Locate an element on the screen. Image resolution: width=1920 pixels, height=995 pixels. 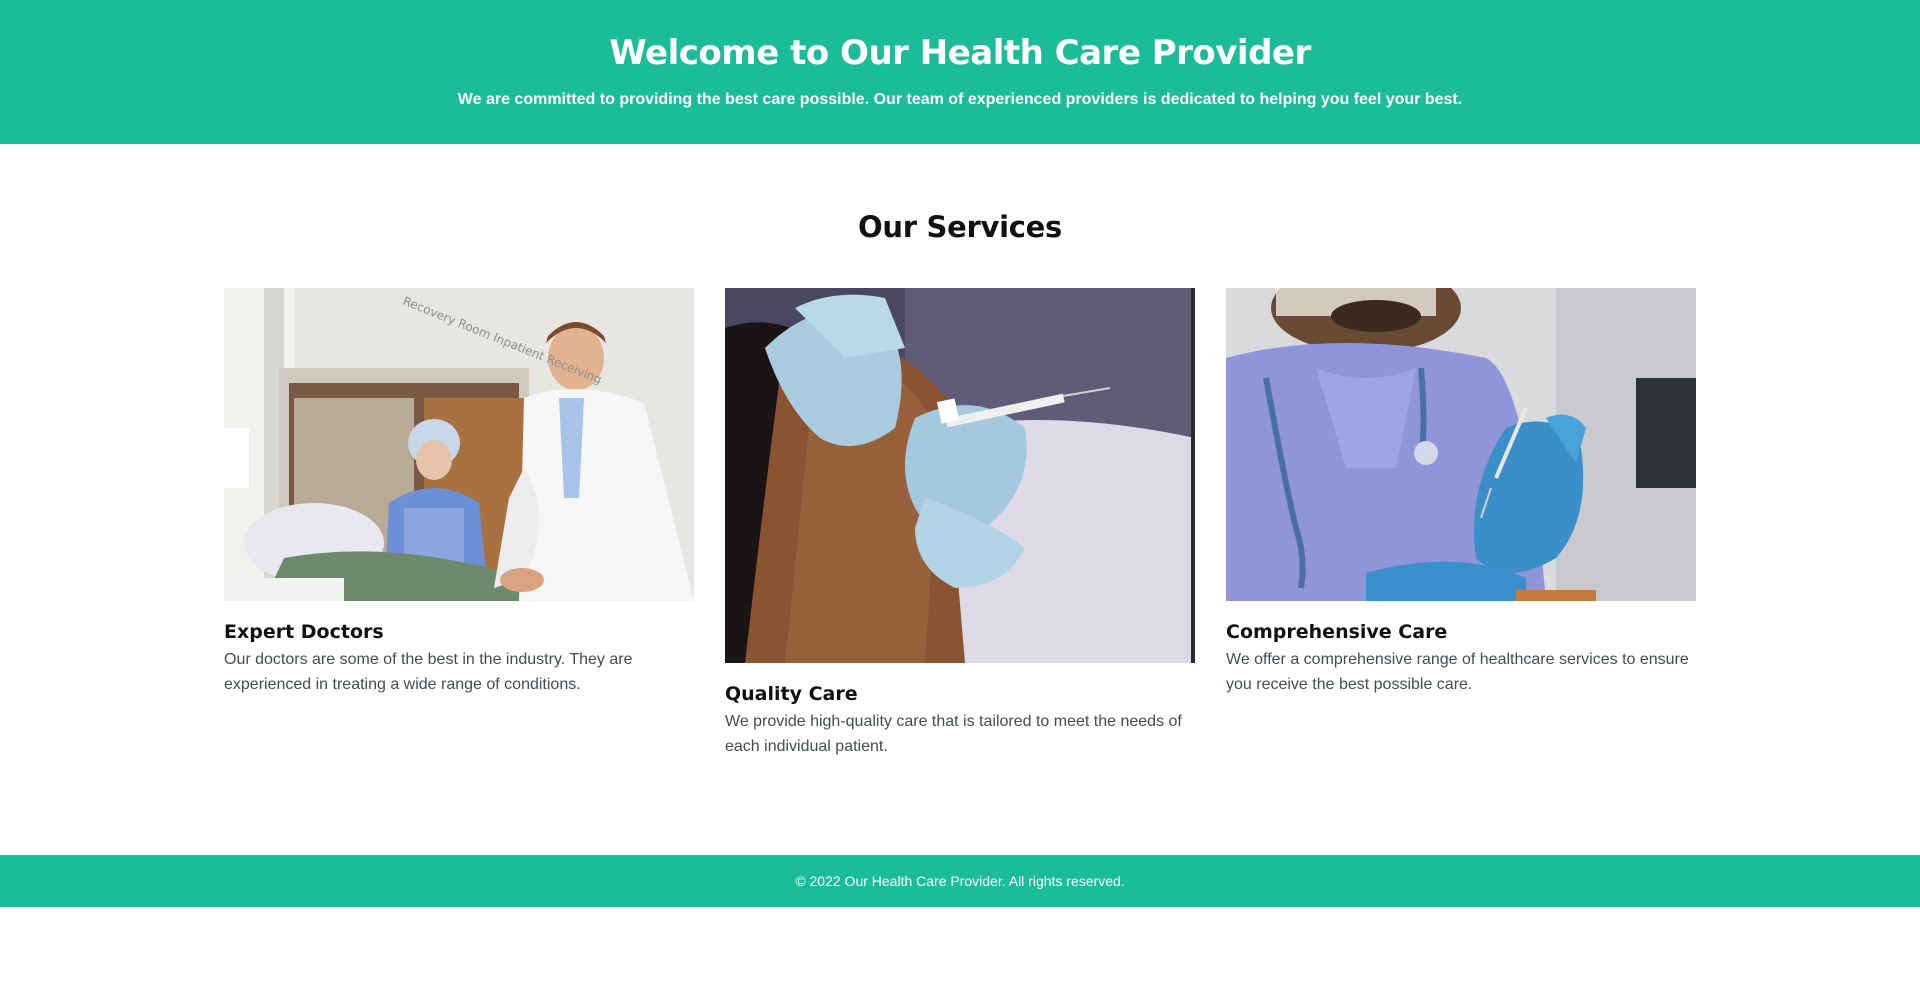
service-card-title: Expert Doctors is located at coordinates (304, 632).